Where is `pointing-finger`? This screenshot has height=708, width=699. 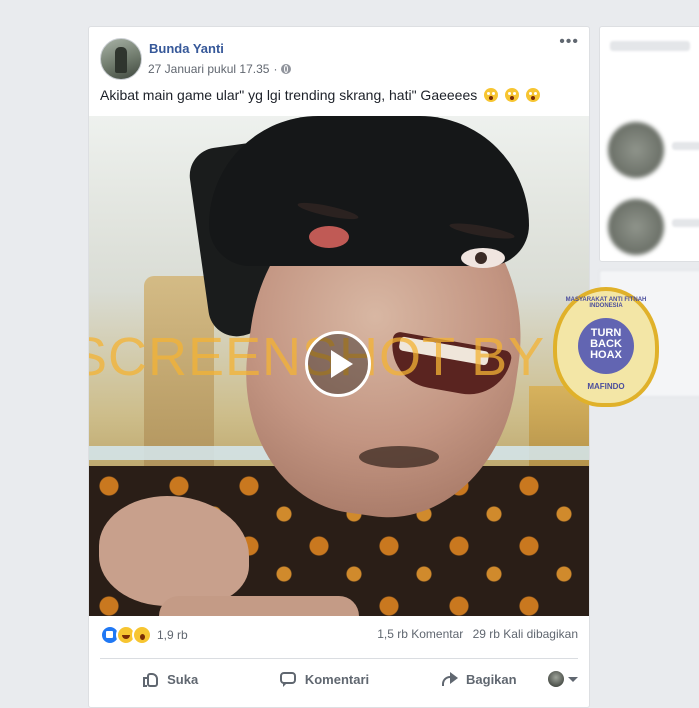 pointing-finger is located at coordinates (259, 606).